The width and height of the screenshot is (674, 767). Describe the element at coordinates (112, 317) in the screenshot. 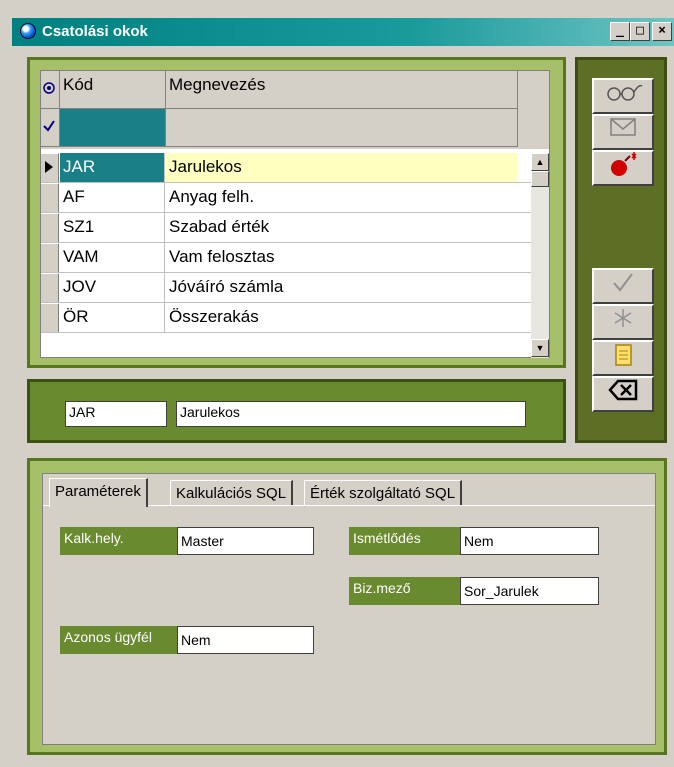

I see `cell-code: ÖR` at that location.